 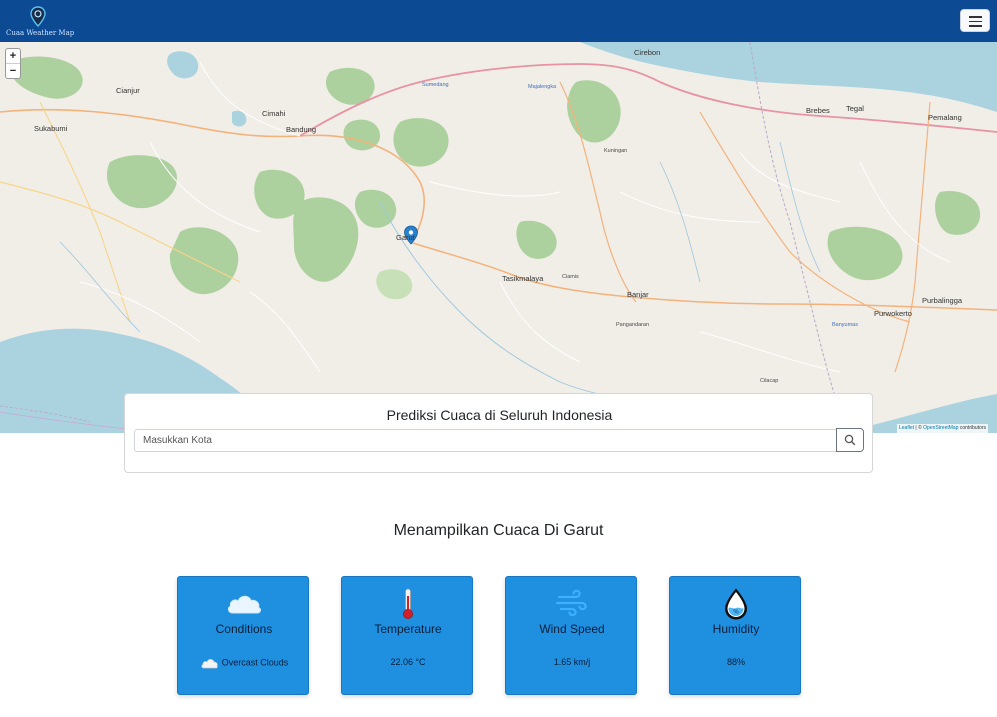 I want to click on map-label-banyumas: Banyumas, so click(x=845, y=325).